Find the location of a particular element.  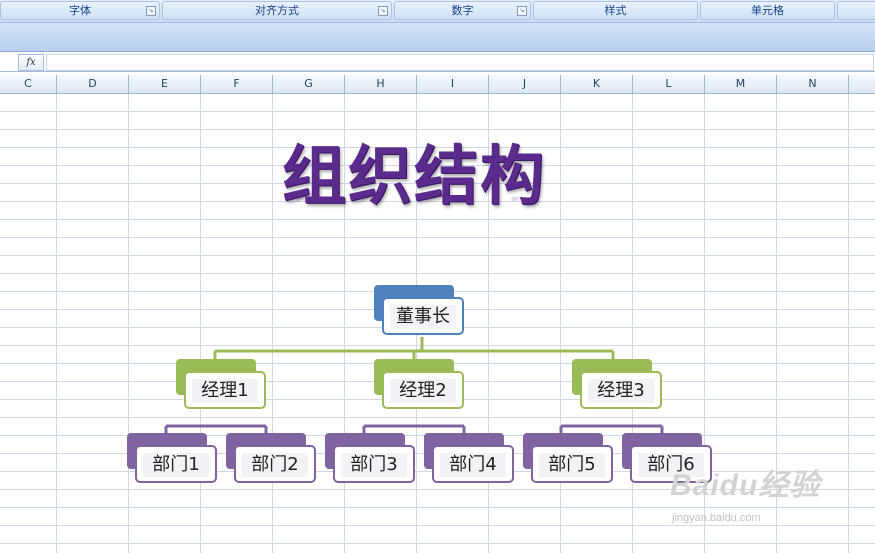

node-label-root: 董事长 is located at coordinates (423, 317).